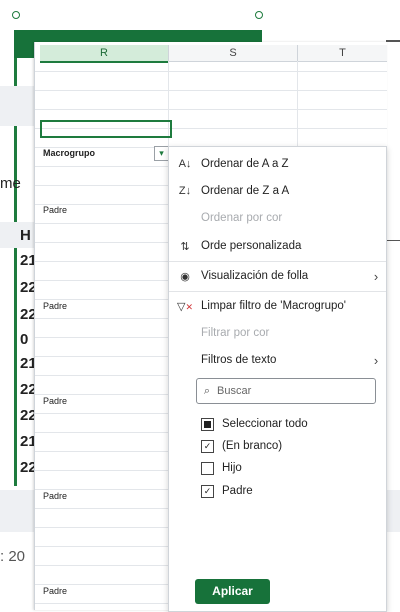 This screenshot has width=400, height=612. What do you see at coordinates (241, 446) in the screenshot?
I see `checkbox-blank: ✓ (En branco)` at bounding box center [241, 446].